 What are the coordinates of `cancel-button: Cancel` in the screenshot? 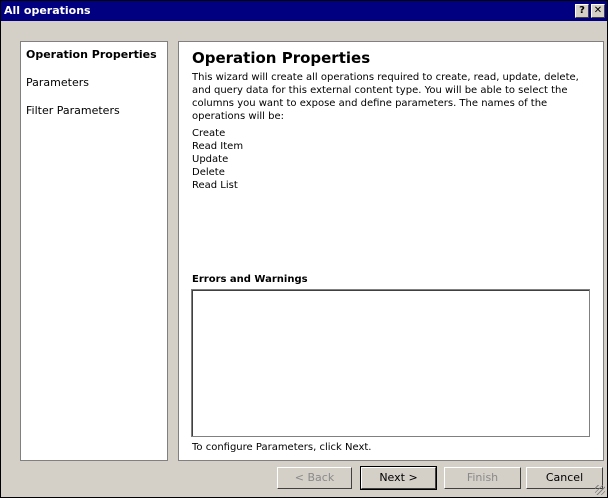 It's located at (564, 478).